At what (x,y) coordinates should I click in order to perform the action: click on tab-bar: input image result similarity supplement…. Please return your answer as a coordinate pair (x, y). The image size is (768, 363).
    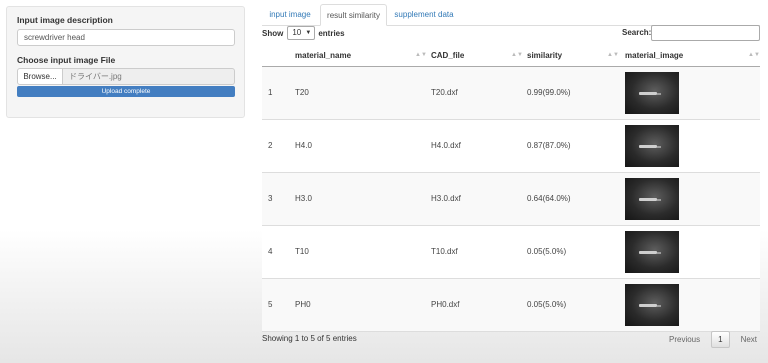
    Looking at the image, I should click on (511, 15).